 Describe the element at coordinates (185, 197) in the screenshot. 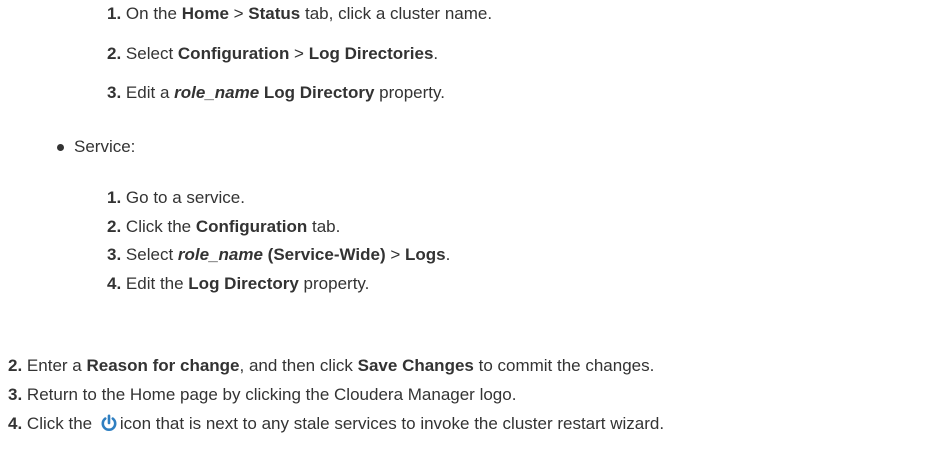

I see `step-text: Go to a service.` at that location.